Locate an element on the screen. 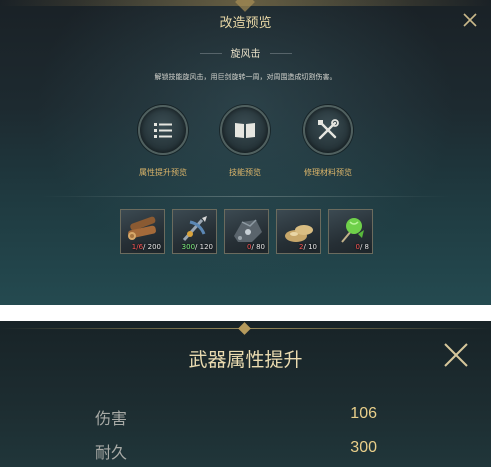 This screenshot has height=467, width=491. material-slot-wood: 1/6/ 200 is located at coordinates (142, 231).